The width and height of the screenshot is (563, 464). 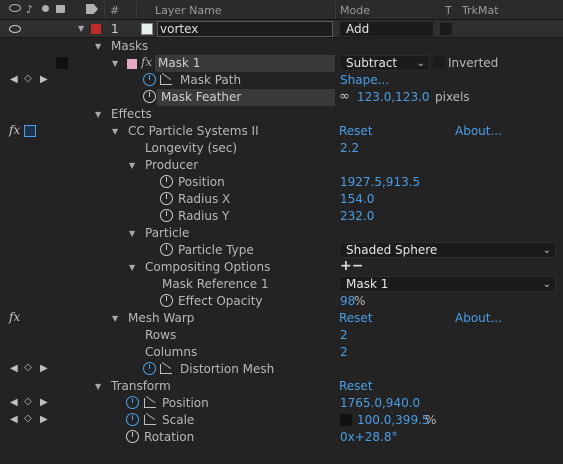 I want to click on cc-reset-link: Reset, so click(x=356, y=131).